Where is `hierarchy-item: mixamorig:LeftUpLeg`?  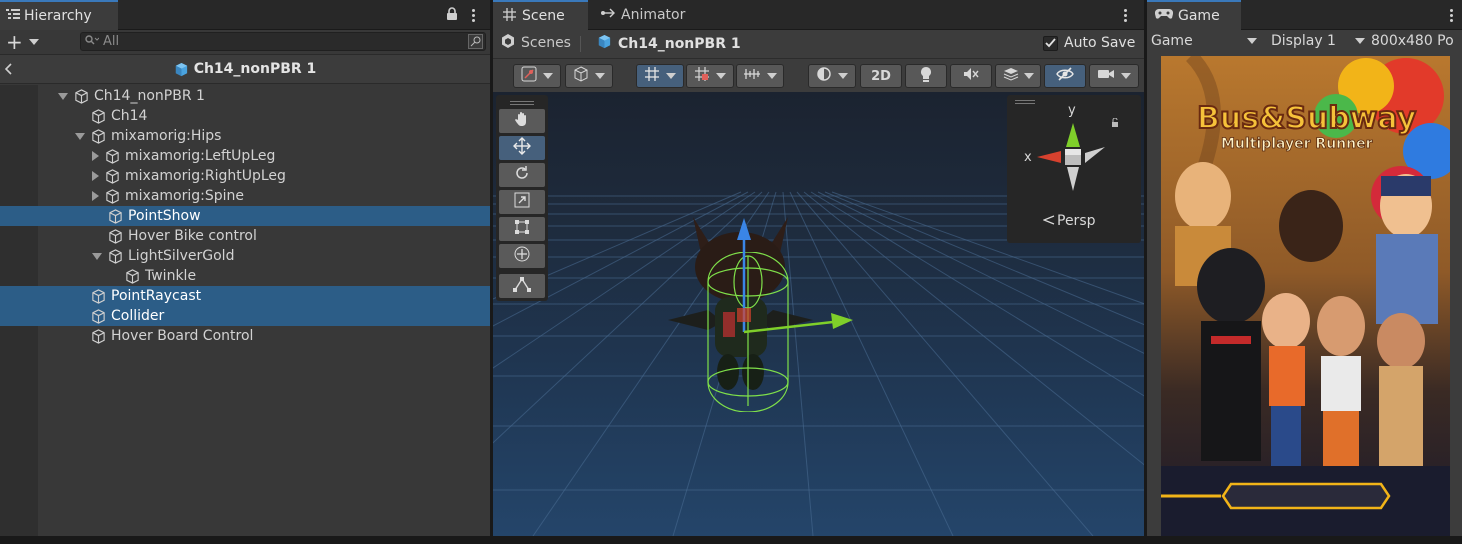
hierarchy-item: mixamorig:LeftUpLeg is located at coordinates (245, 156).